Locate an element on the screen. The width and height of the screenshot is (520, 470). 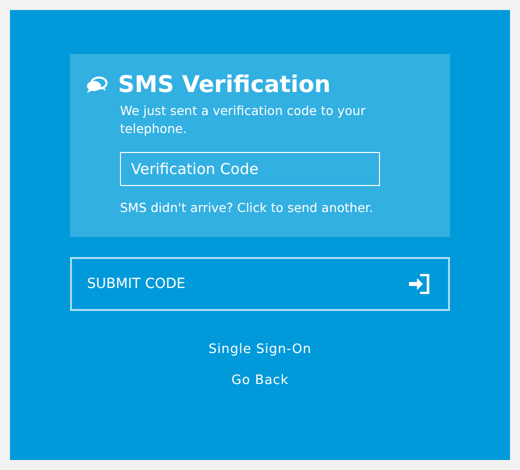
instruction-text: We just sent a verification code to your telephone. is located at coordinates (243, 120).